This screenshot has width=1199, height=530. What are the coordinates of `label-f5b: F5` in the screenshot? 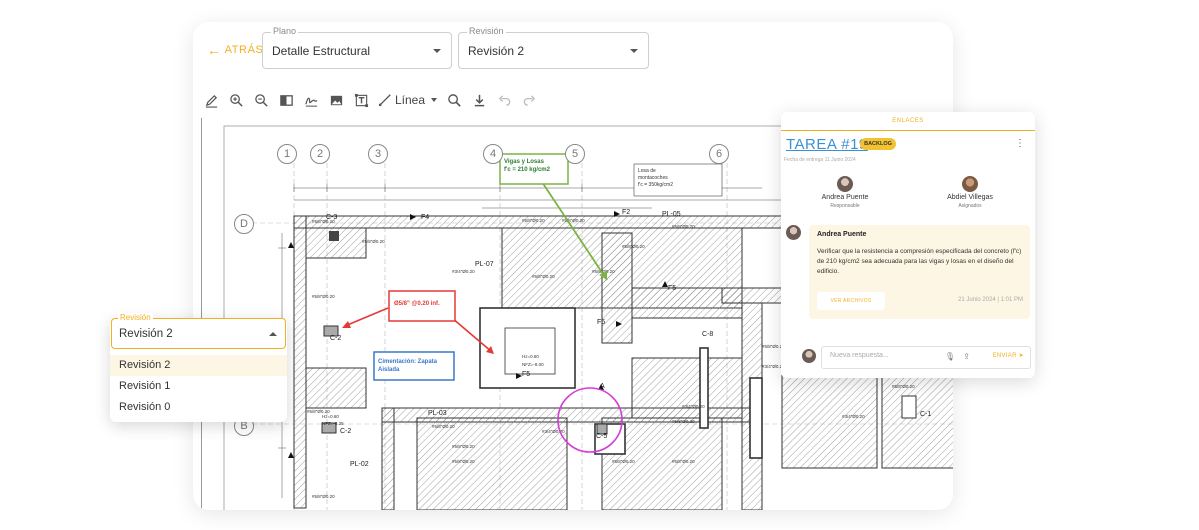 It's located at (526, 374).